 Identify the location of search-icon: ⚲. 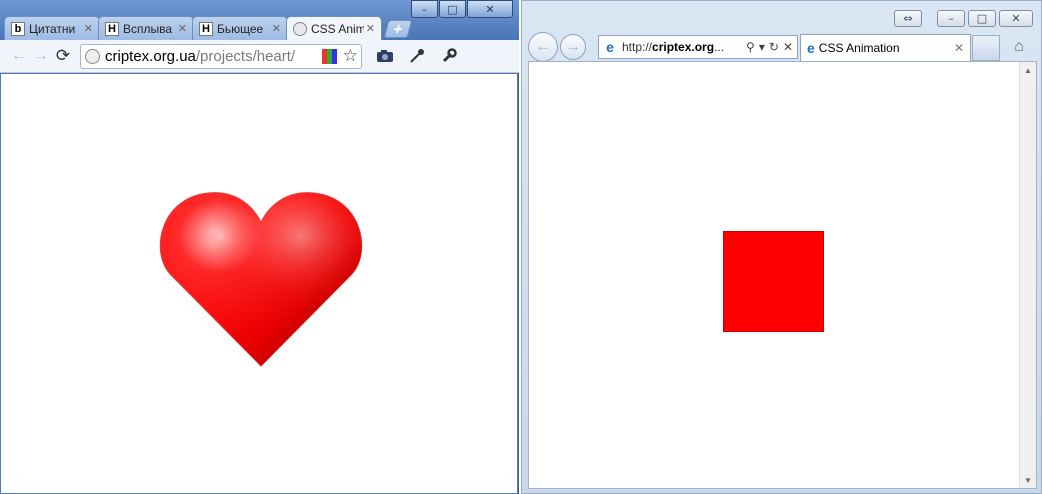
(750, 47).